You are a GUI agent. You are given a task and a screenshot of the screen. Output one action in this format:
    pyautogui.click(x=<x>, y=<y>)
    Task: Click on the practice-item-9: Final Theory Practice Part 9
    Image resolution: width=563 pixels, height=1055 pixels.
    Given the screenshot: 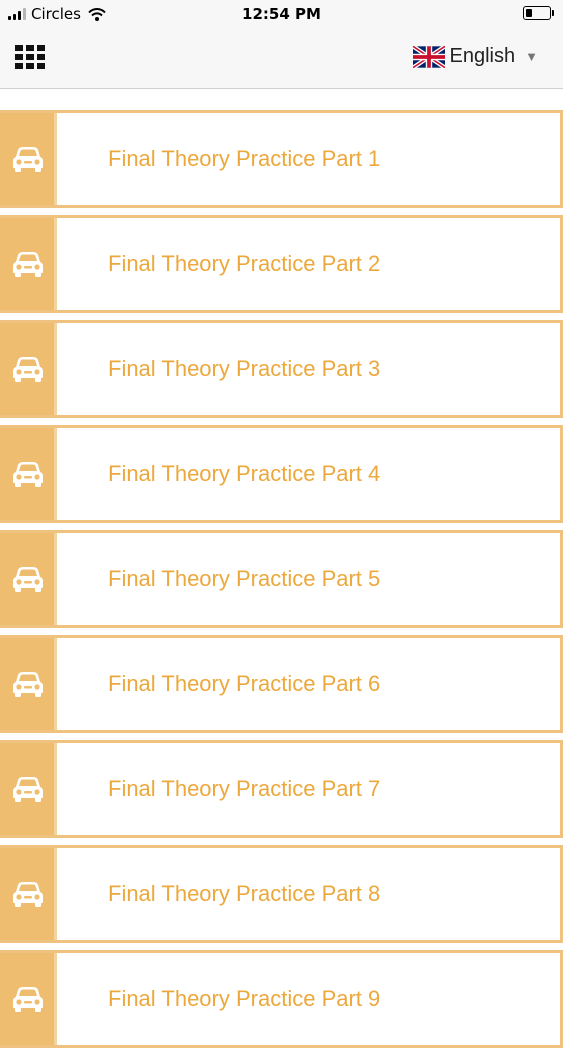 What is the action you would take?
    pyautogui.click(x=281, y=999)
    